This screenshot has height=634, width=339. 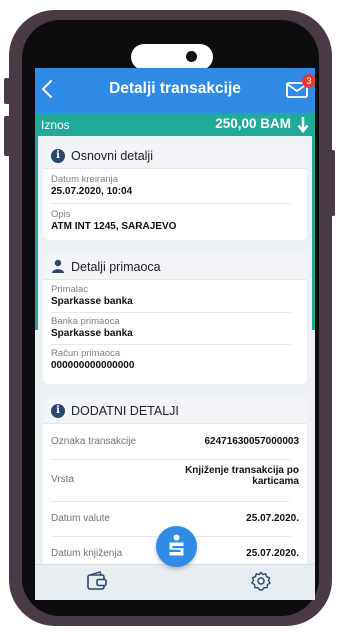 I want to click on bottom-tab-bar, so click(x=175, y=582).